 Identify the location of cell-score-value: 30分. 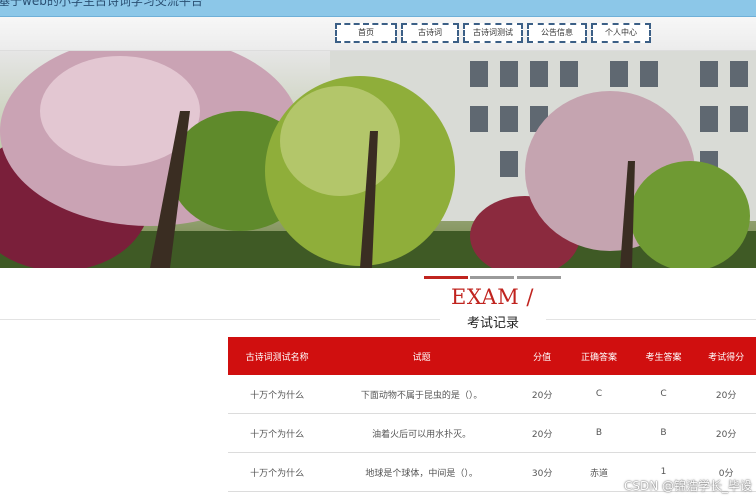
(542, 473).